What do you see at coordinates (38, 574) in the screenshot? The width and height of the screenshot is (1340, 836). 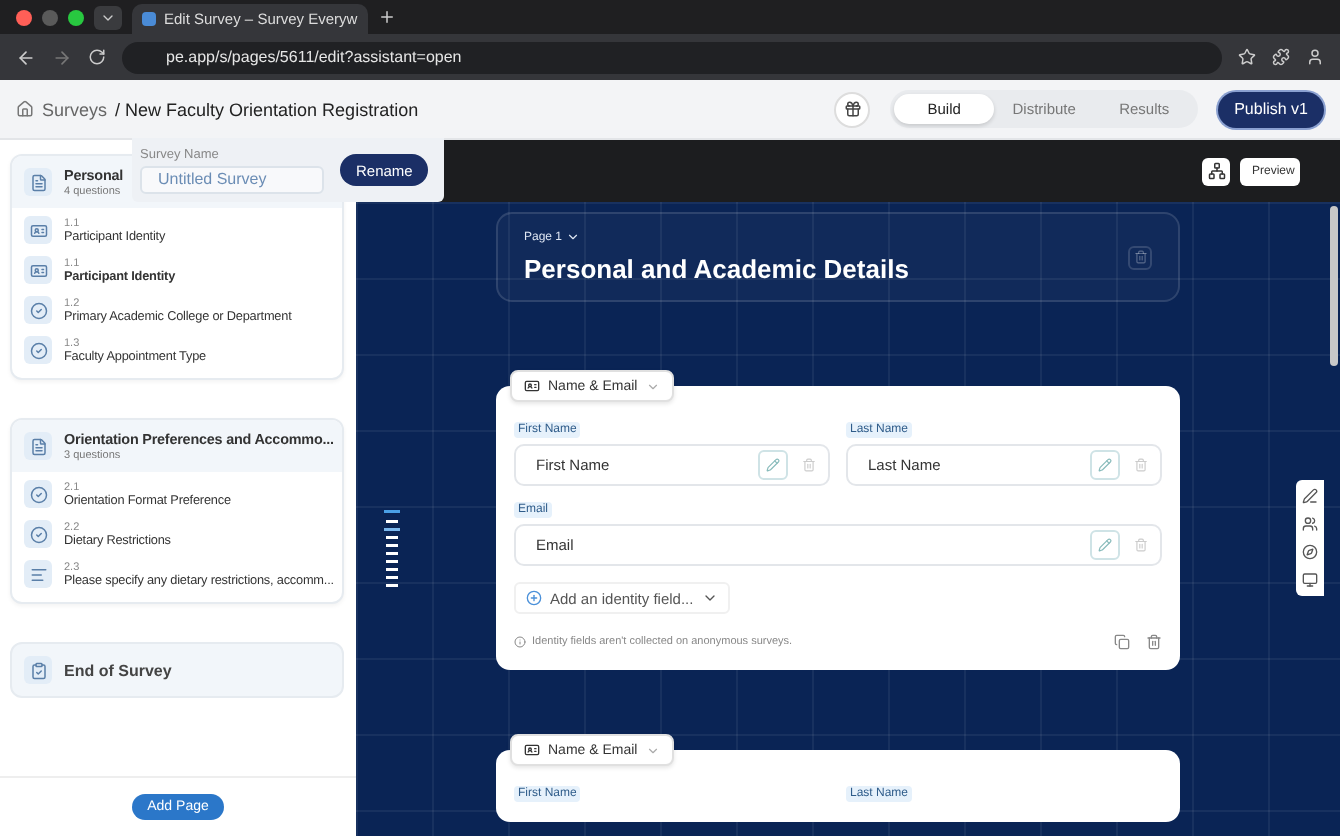 I see `text-lines-icon` at bounding box center [38, 574].